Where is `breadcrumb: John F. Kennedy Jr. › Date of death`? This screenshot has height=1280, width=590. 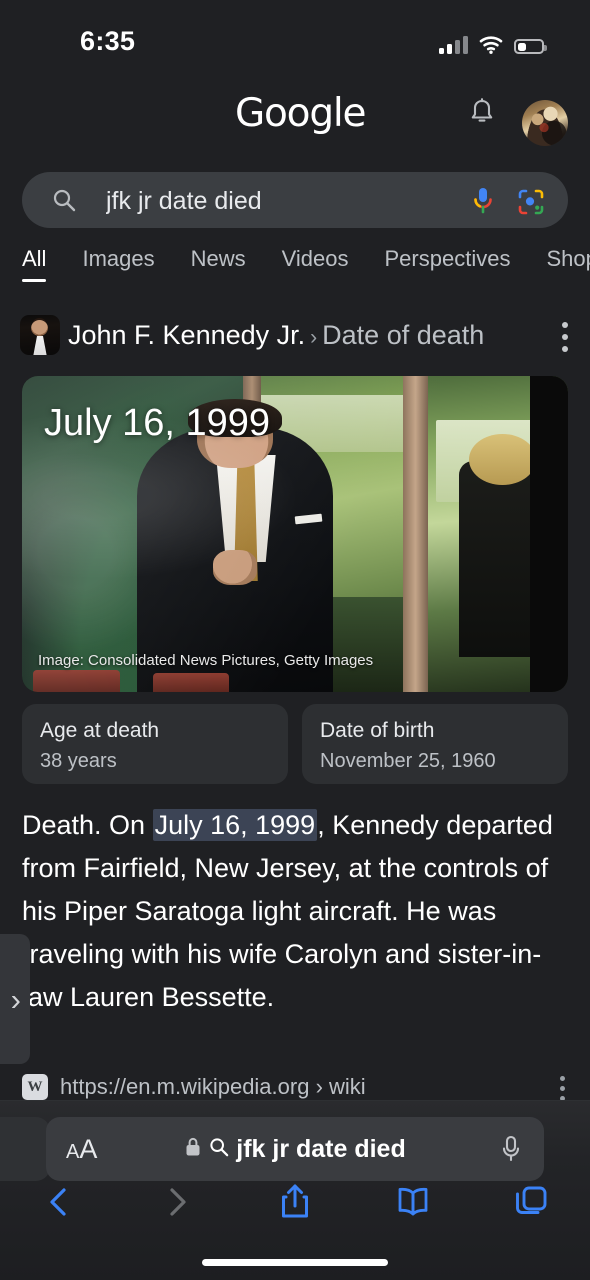 breadcrumb: John F. Kennedy Jr. › Date of death is located at coordinates (295, 336).